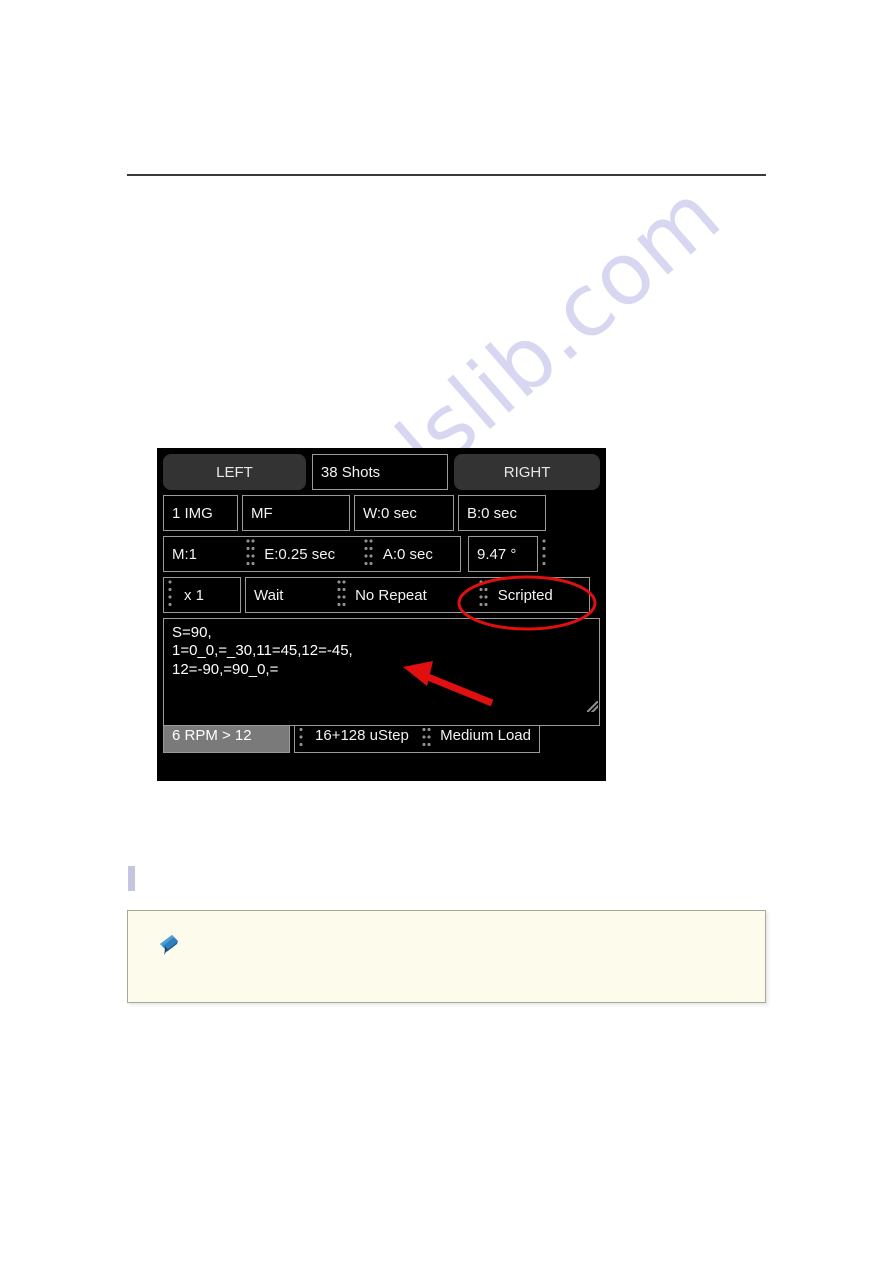  What do you see at coordinates (169, 945) in the screenshot?
I see `pushpin-icon` at bounding box center [169, 945].